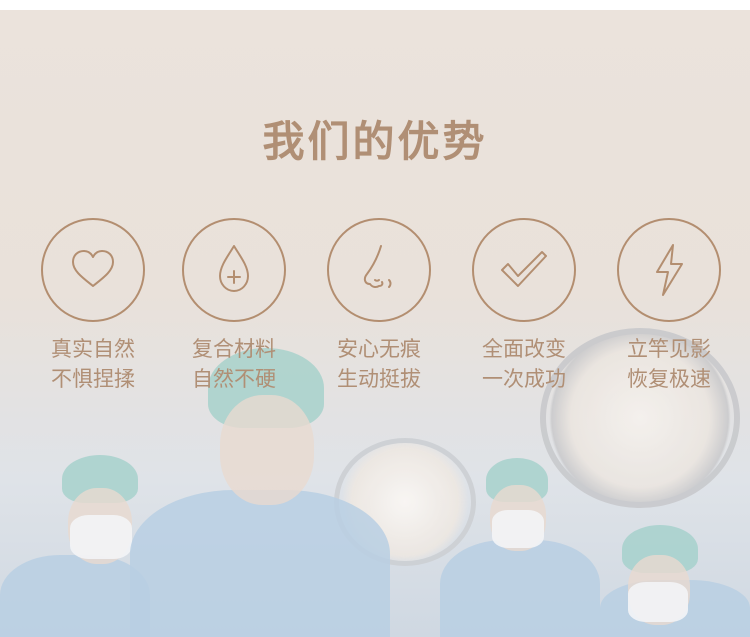 The image size is (750, 637). Describe the element at coordinates (669, 270) in the screenshot. I see `lightning-icon` at that location.